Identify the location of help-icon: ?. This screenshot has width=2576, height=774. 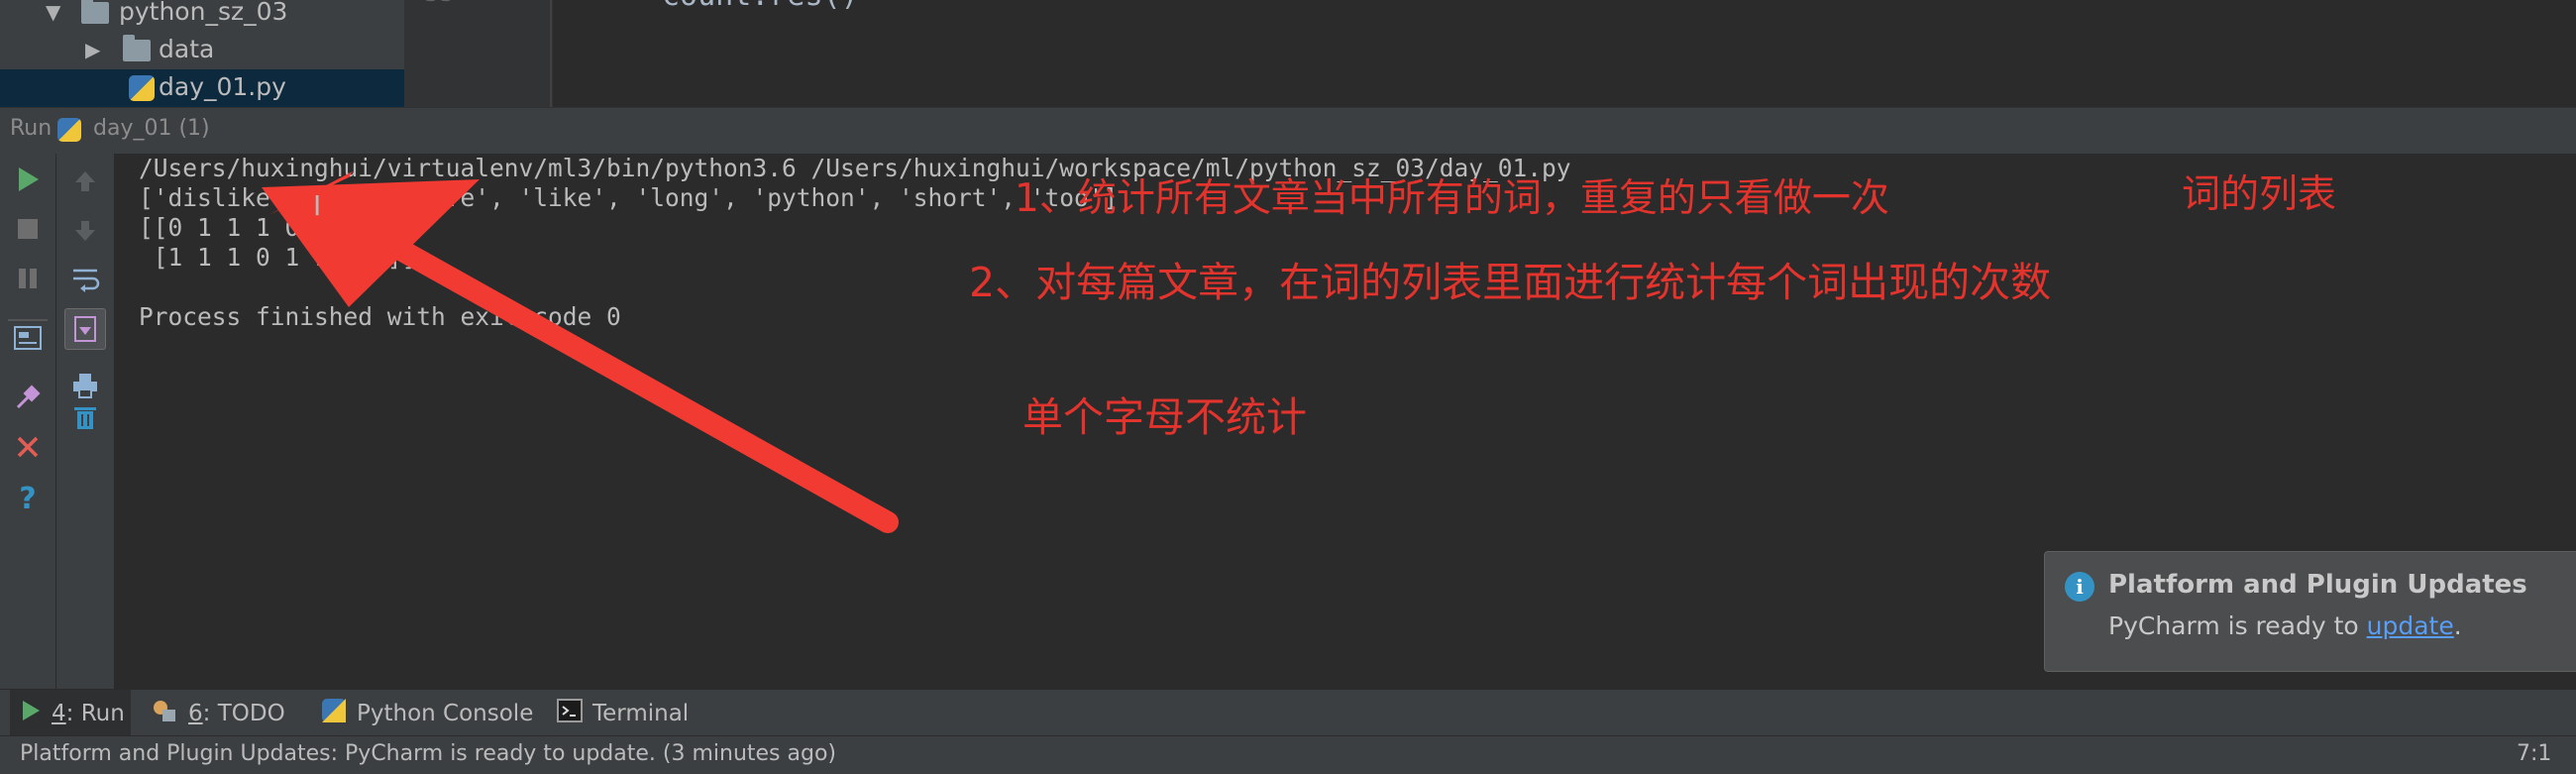
(28, 498).